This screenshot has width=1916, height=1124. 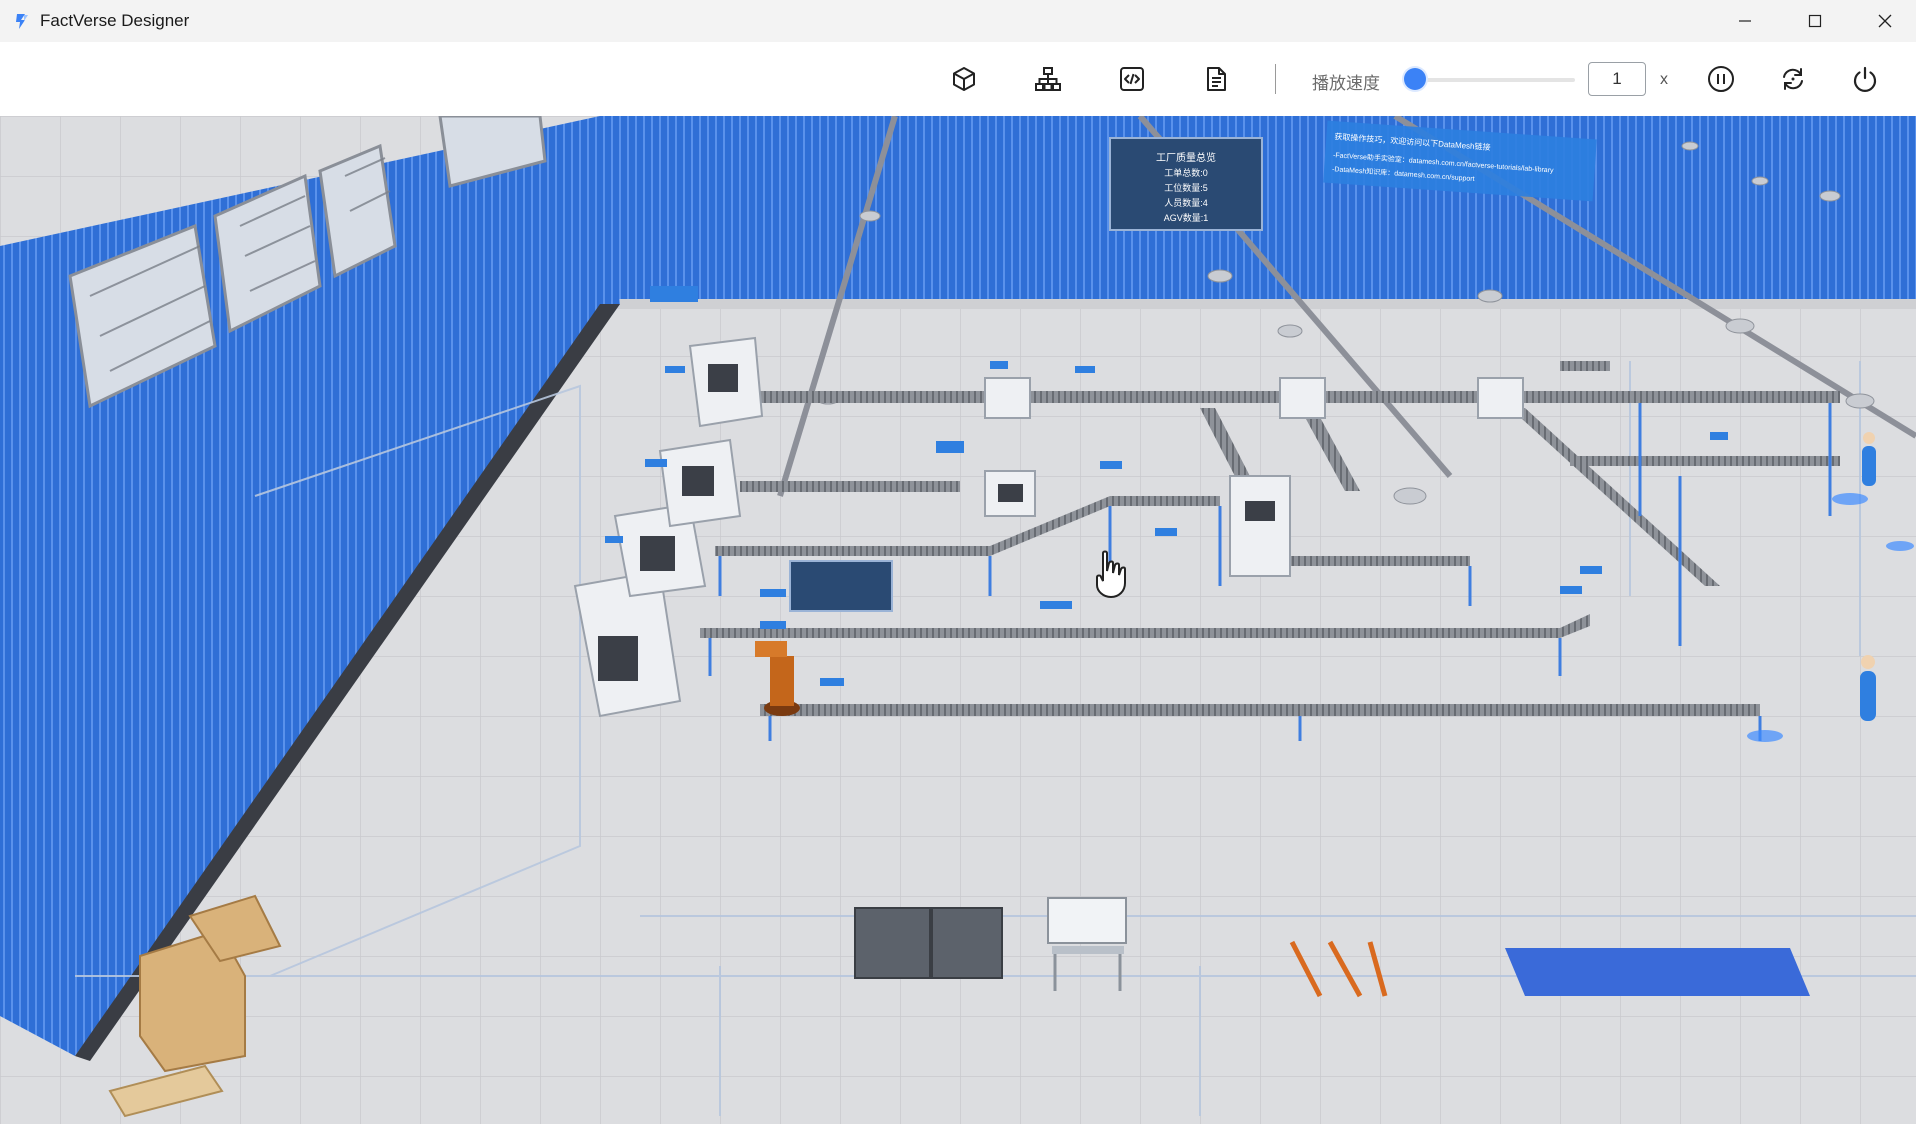 I want to click on hierarchy-icon, so click(x=1048, y=79).